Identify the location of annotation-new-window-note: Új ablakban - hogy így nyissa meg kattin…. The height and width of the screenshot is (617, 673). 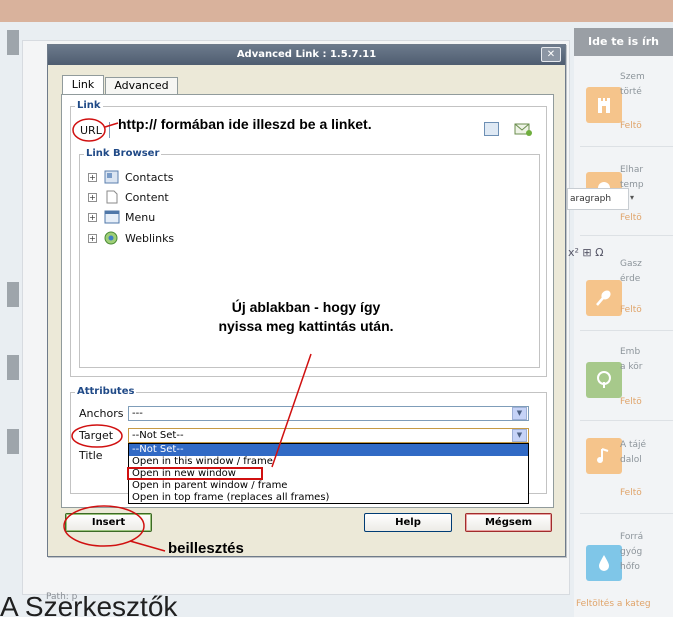
(306, 316).